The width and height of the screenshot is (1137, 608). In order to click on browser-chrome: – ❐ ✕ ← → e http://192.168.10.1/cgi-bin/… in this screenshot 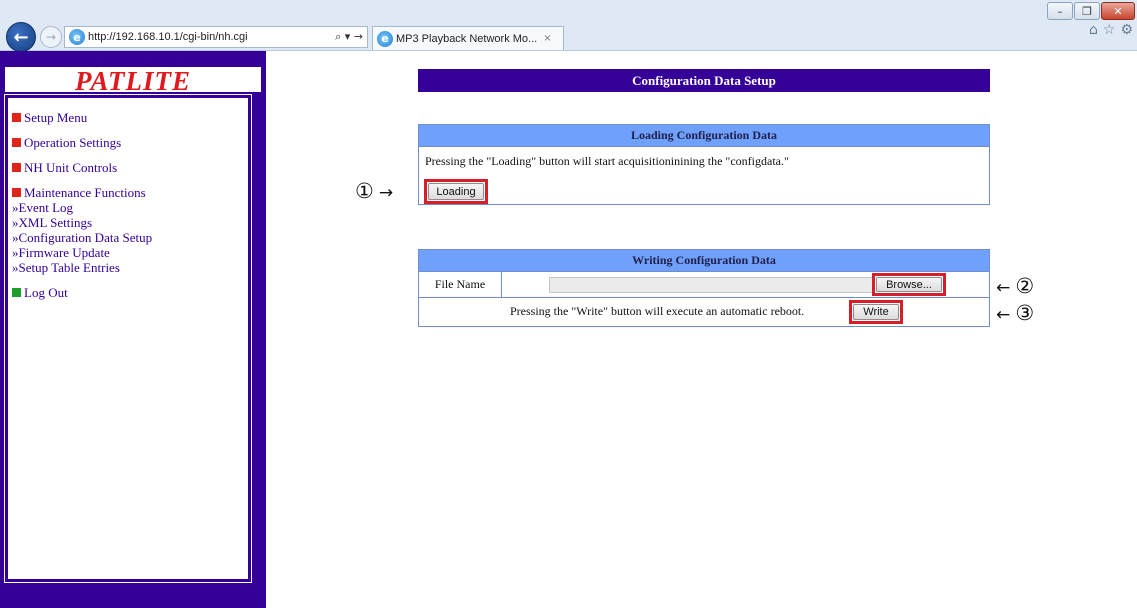, I will do `click(568, 26)`.